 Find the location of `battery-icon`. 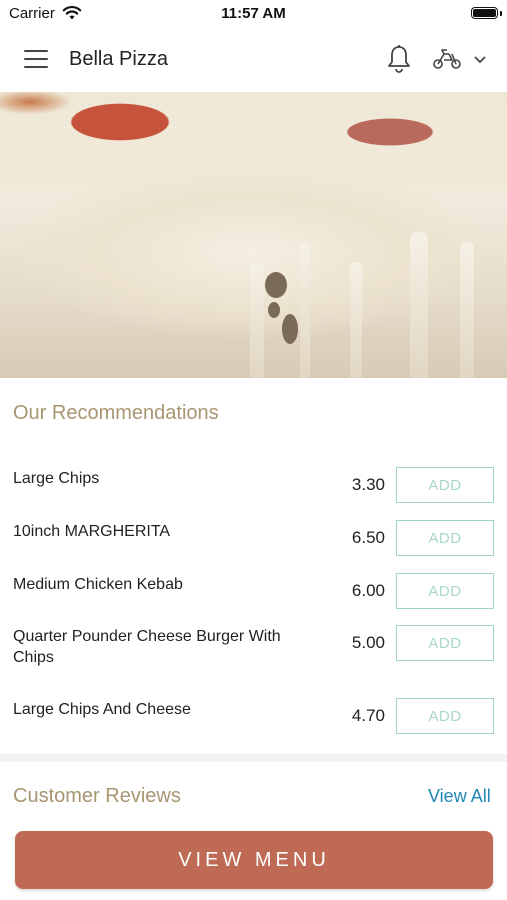

battery-icon is located at coordinates (484, 13).